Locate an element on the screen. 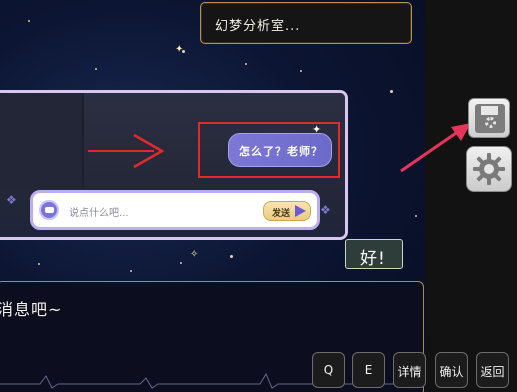 This screenshot has width=517, height=392. sparkle-icon: ✦ is located at coordinates (179, 49).